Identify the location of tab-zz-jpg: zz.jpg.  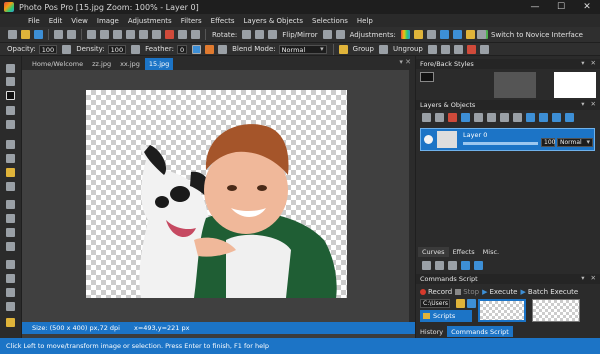
(101, 64).